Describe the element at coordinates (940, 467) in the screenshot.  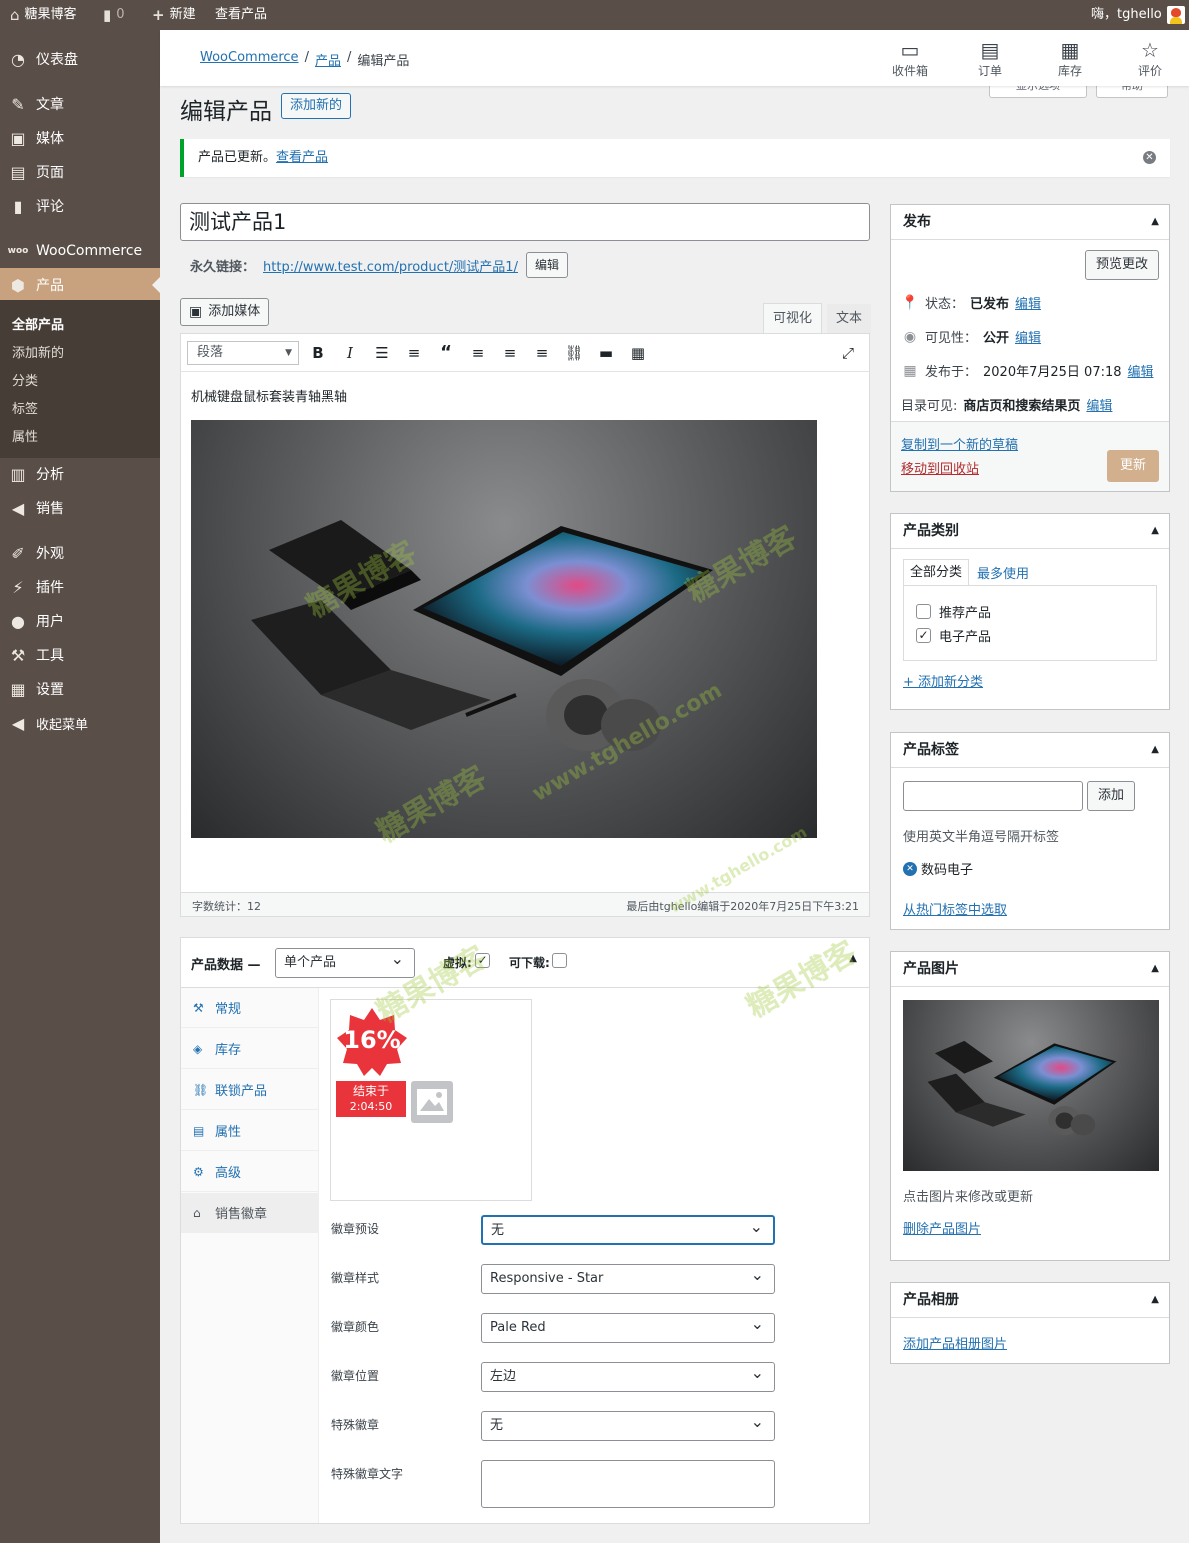
I see `trash-link: 移动到回收站` at that location.